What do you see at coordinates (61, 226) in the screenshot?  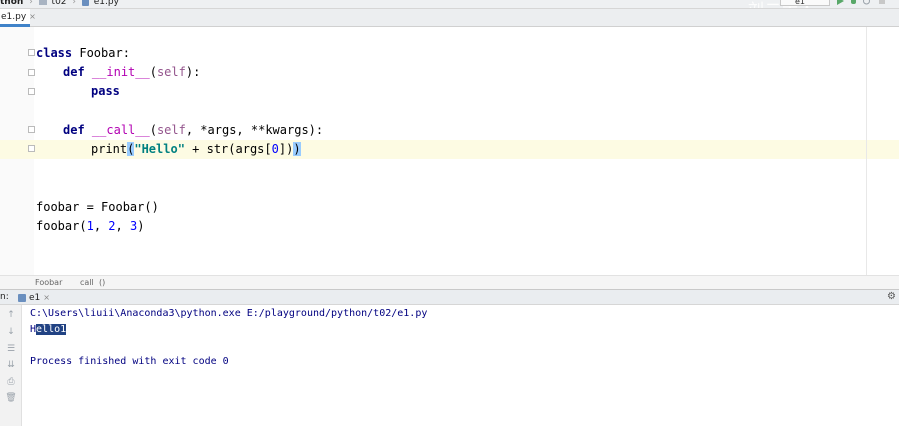 I see `code-text: foobar(` at bounding box center [61, 226].